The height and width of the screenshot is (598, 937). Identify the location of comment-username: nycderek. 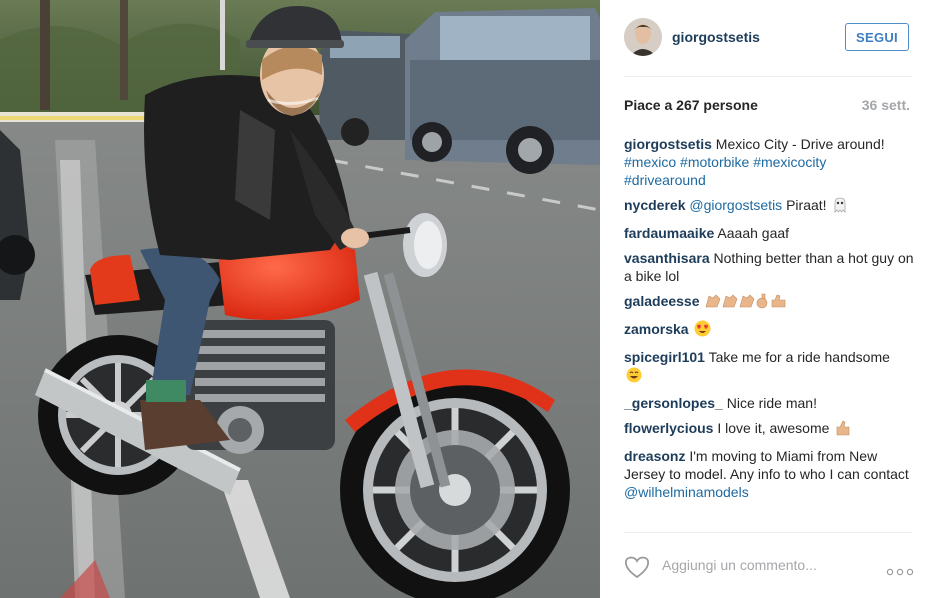
(654, 205).